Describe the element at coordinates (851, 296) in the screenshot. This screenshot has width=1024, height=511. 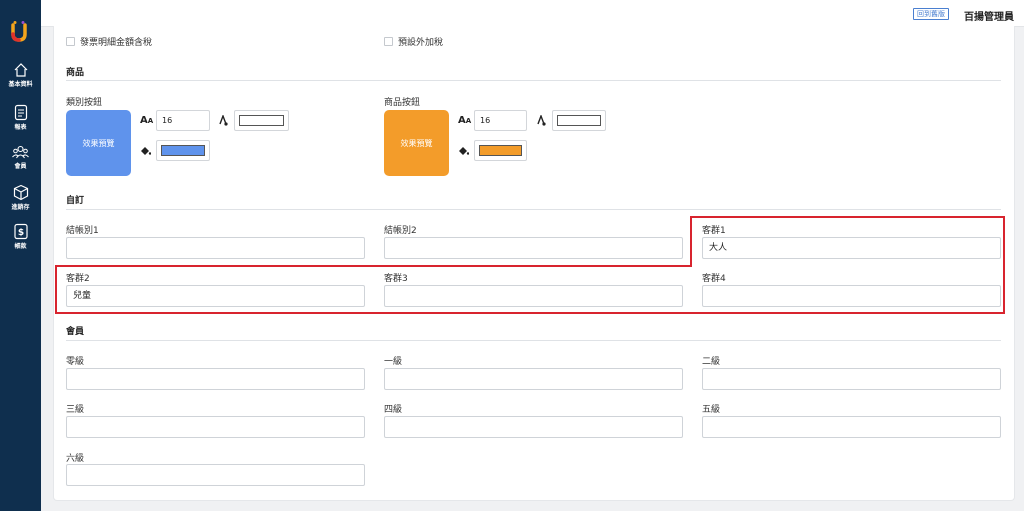
I see `customer-group-4-input` at that location.